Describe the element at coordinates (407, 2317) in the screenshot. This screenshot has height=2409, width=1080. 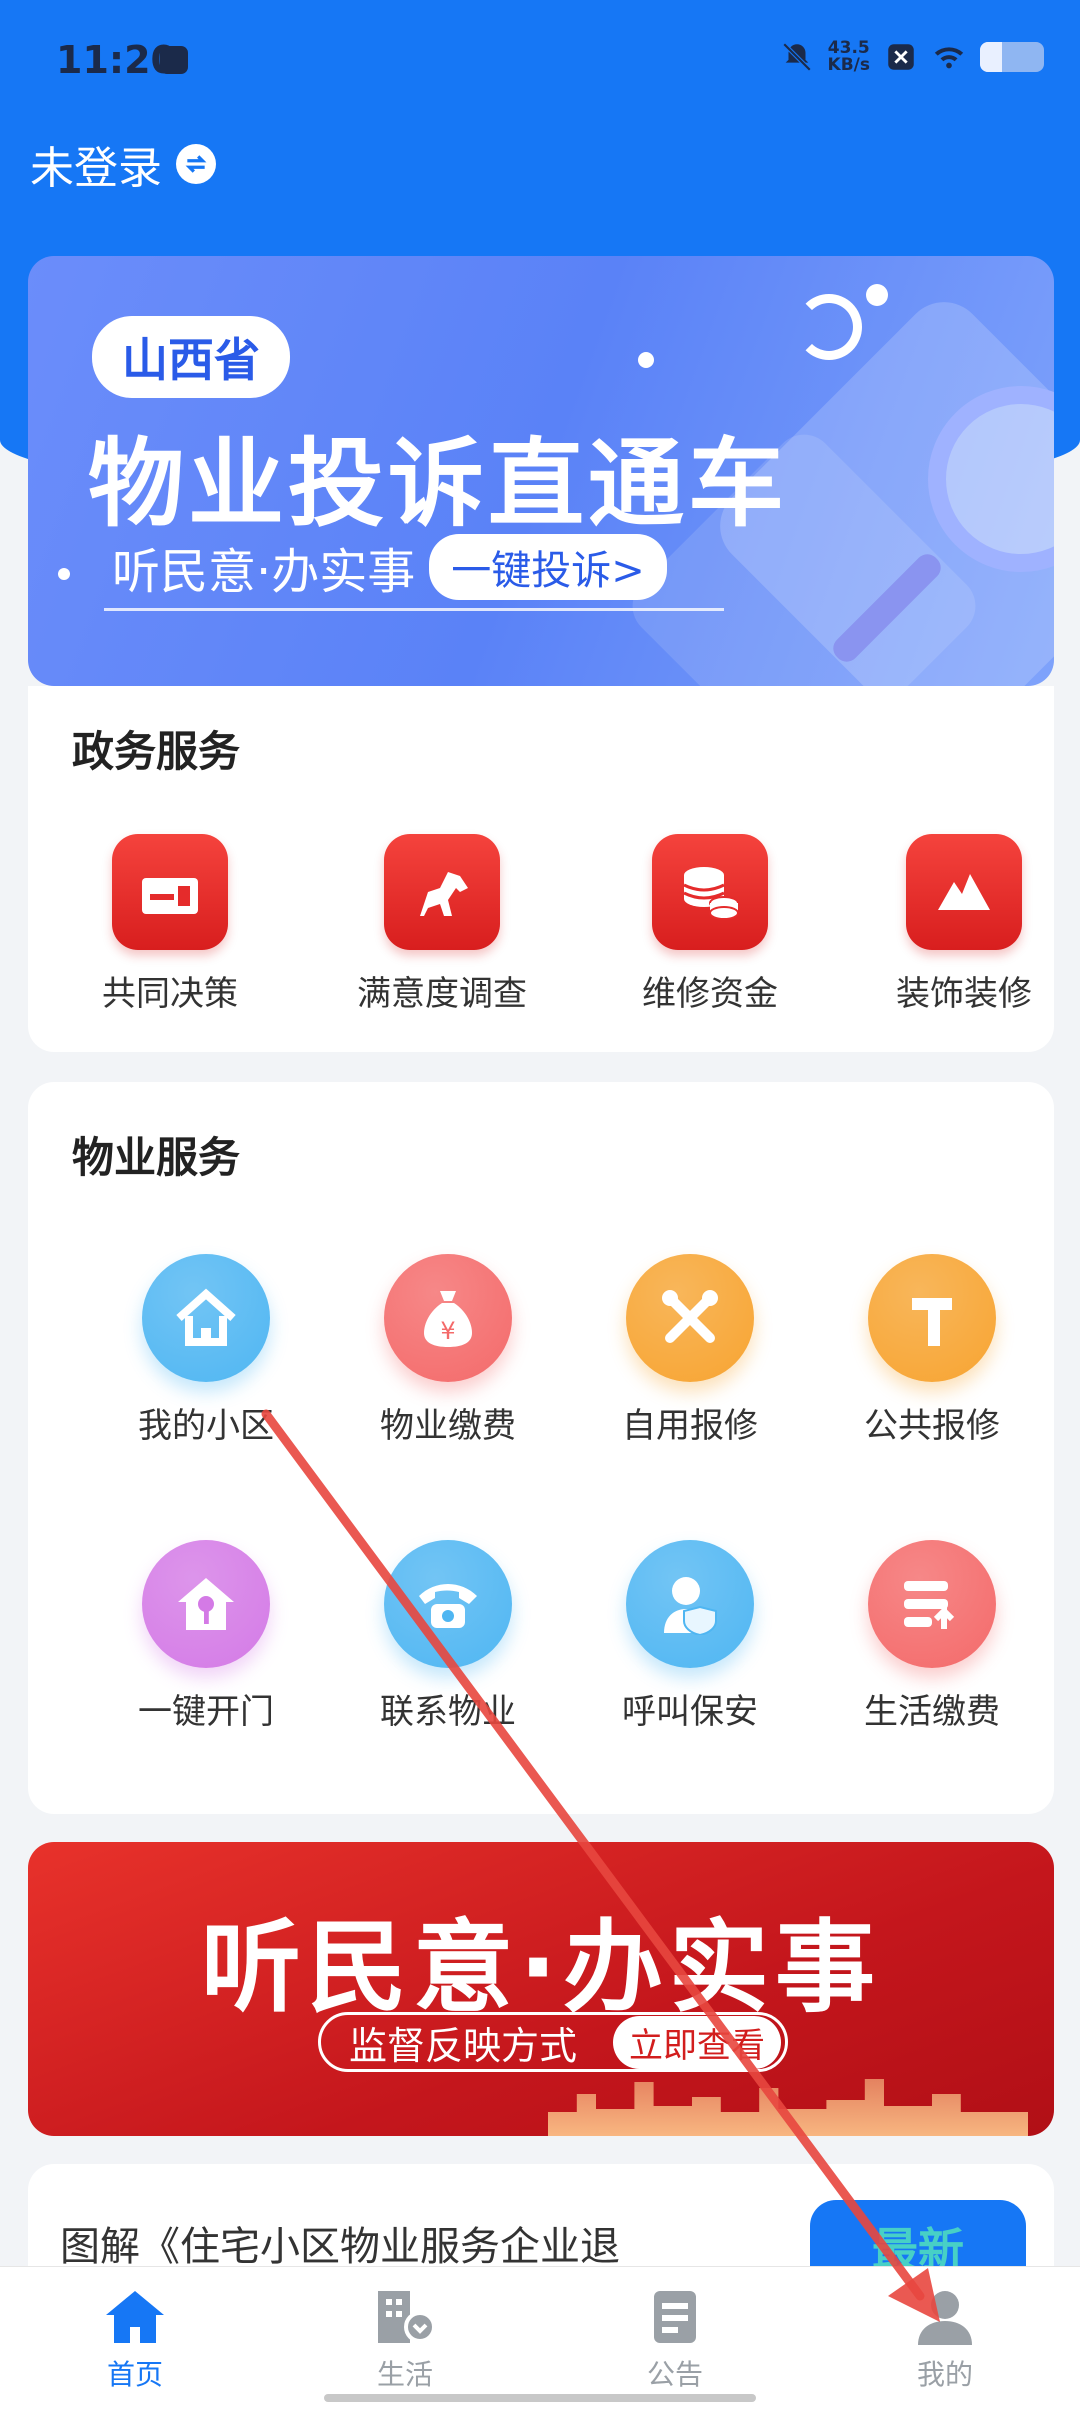
I see `building-icon` at that location.